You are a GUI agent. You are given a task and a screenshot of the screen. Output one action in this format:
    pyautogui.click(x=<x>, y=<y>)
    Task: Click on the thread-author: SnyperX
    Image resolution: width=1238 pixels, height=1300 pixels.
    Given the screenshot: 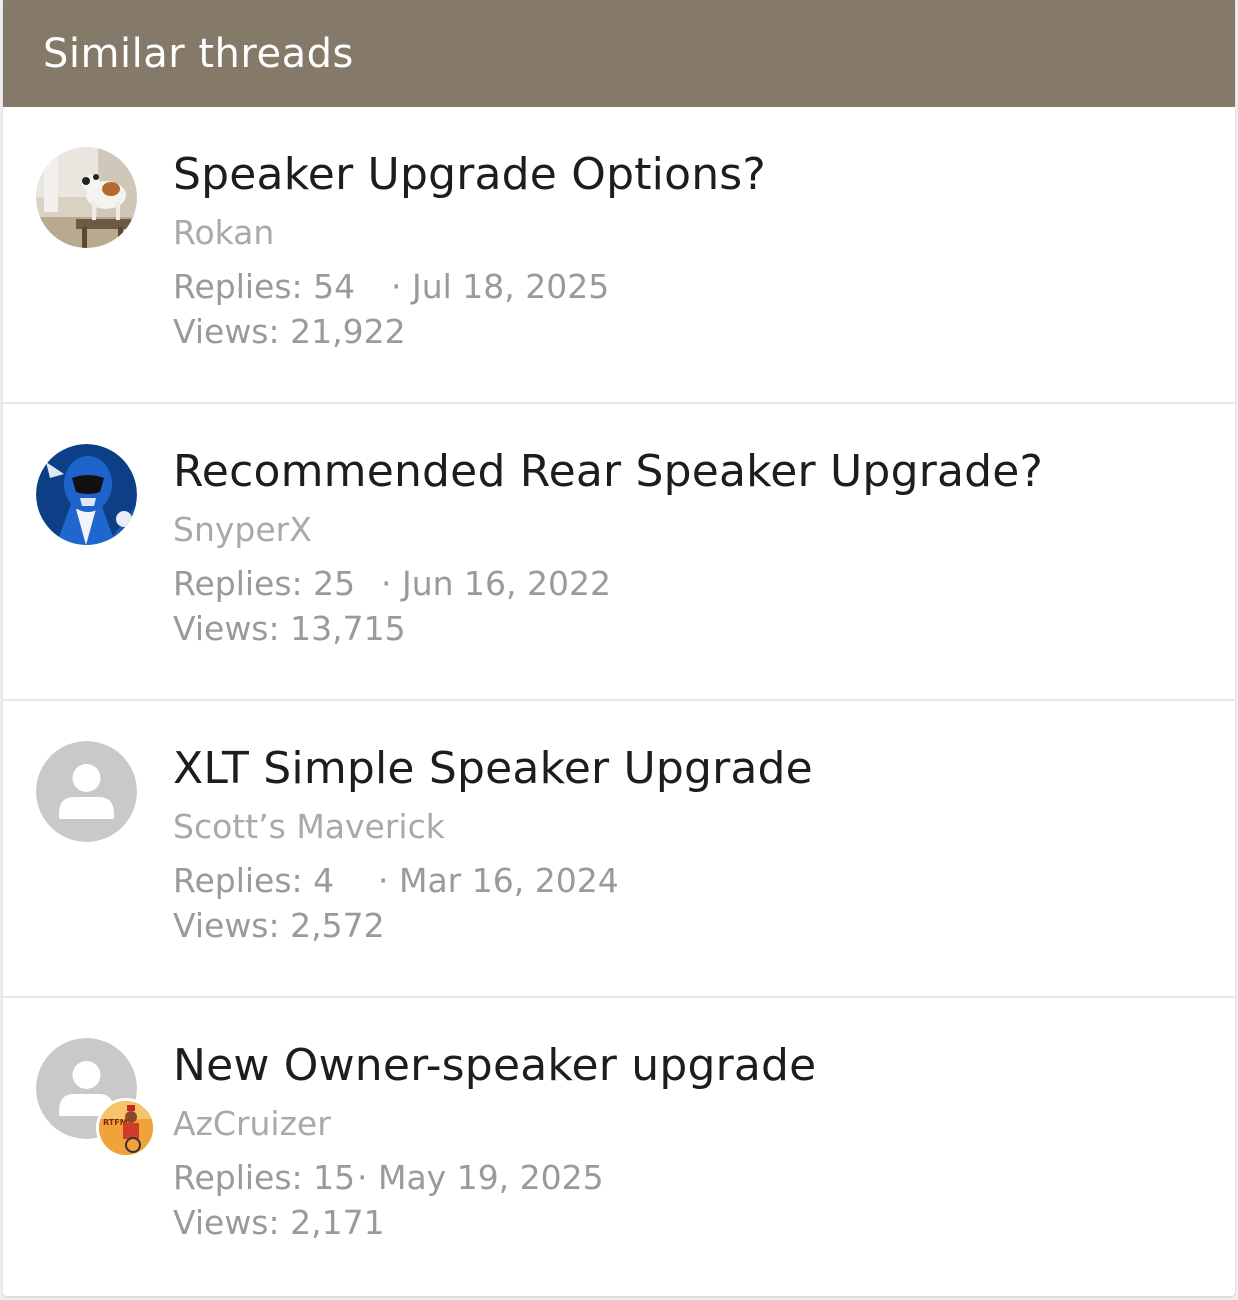 What is the action you would take?
    pyautogui.click(x=242, y=529)
    